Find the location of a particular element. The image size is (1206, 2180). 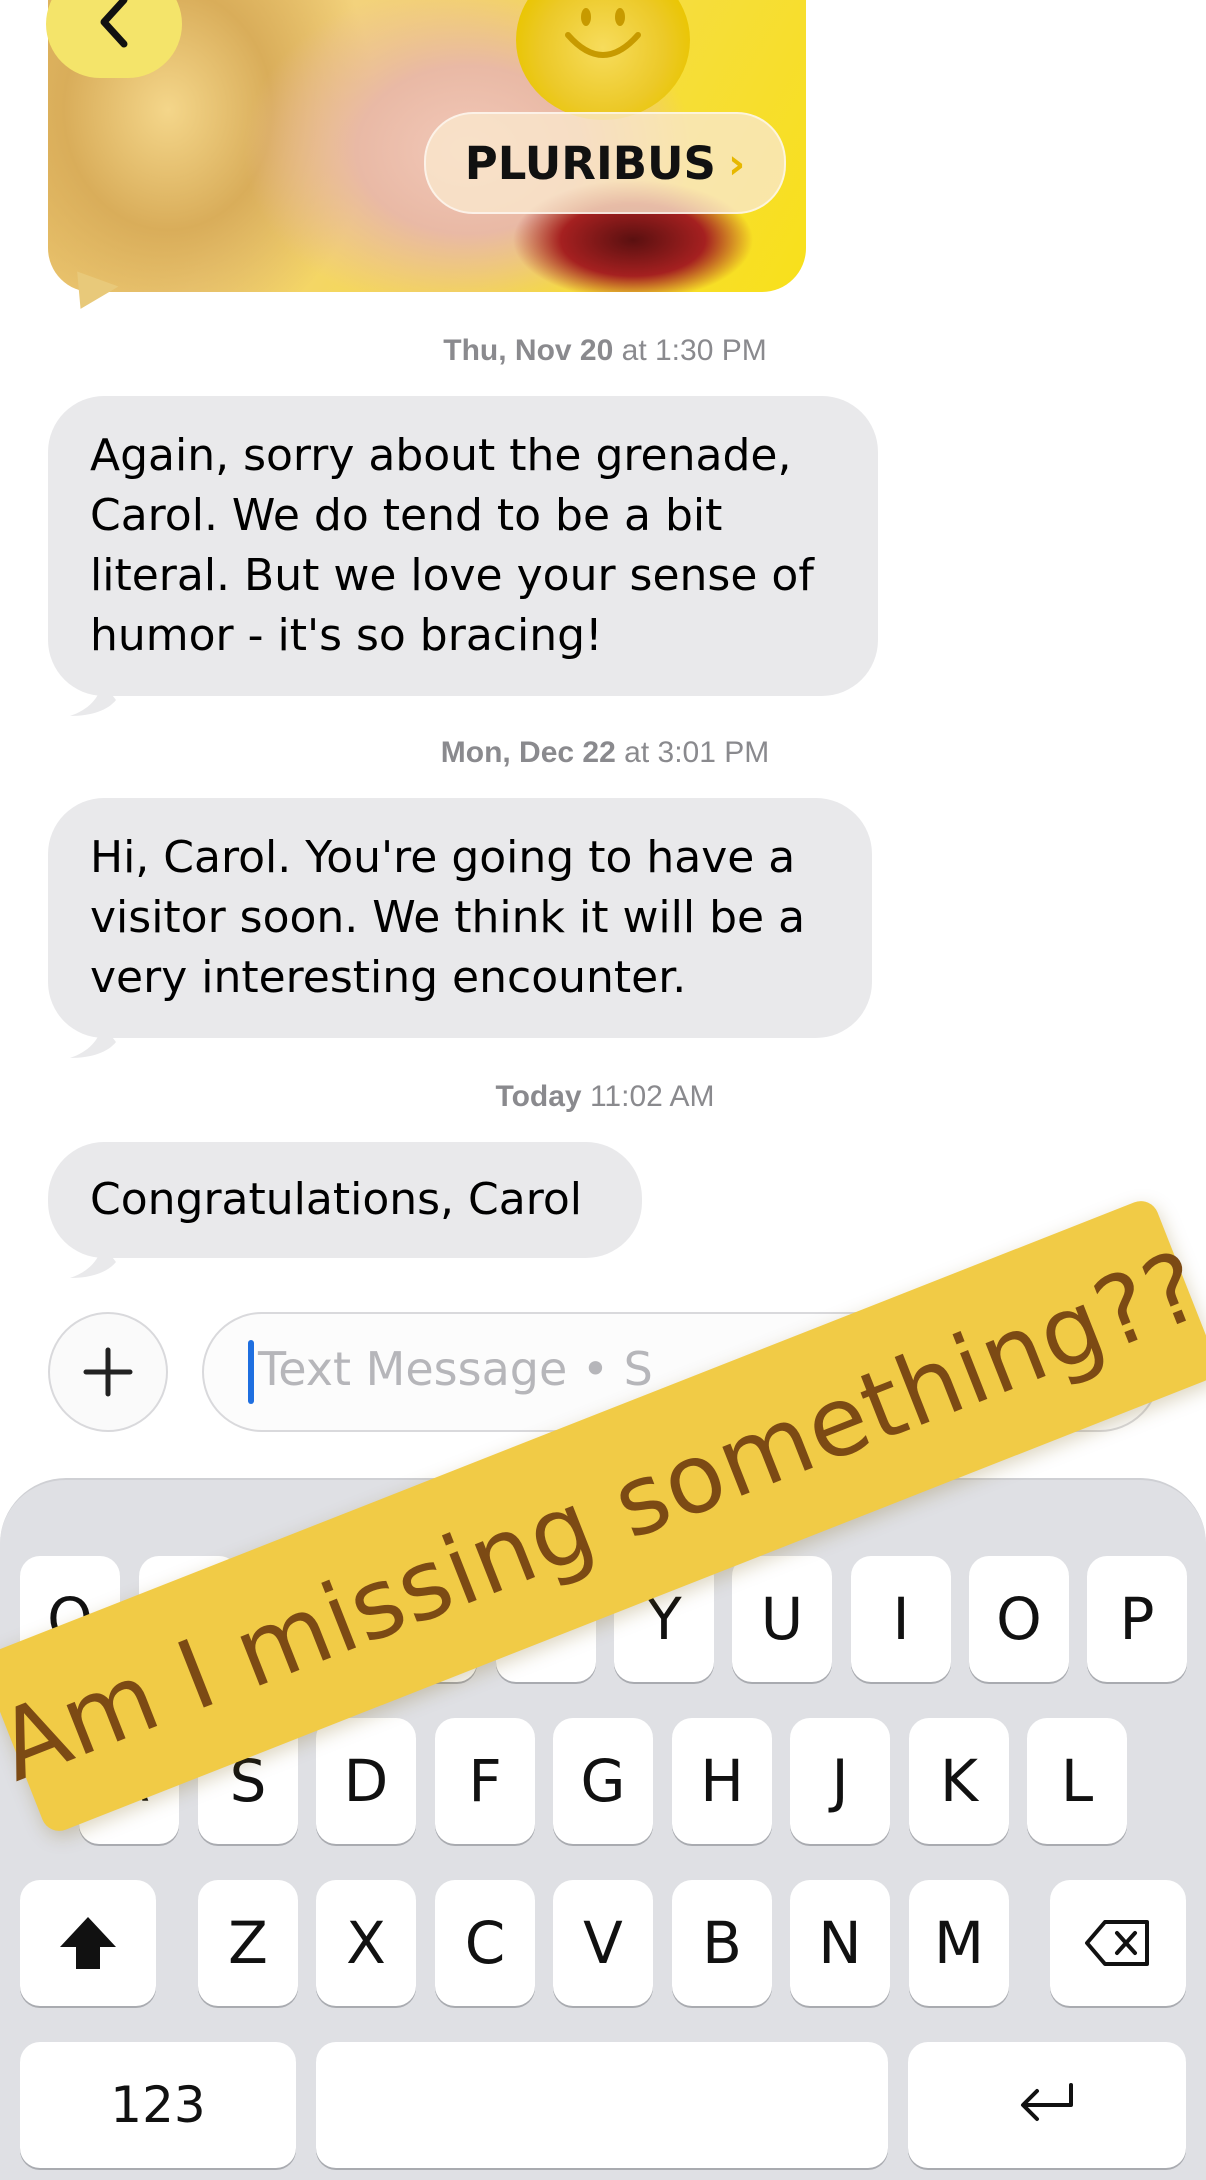

shift-icon is located at coordinates (88, 1943).